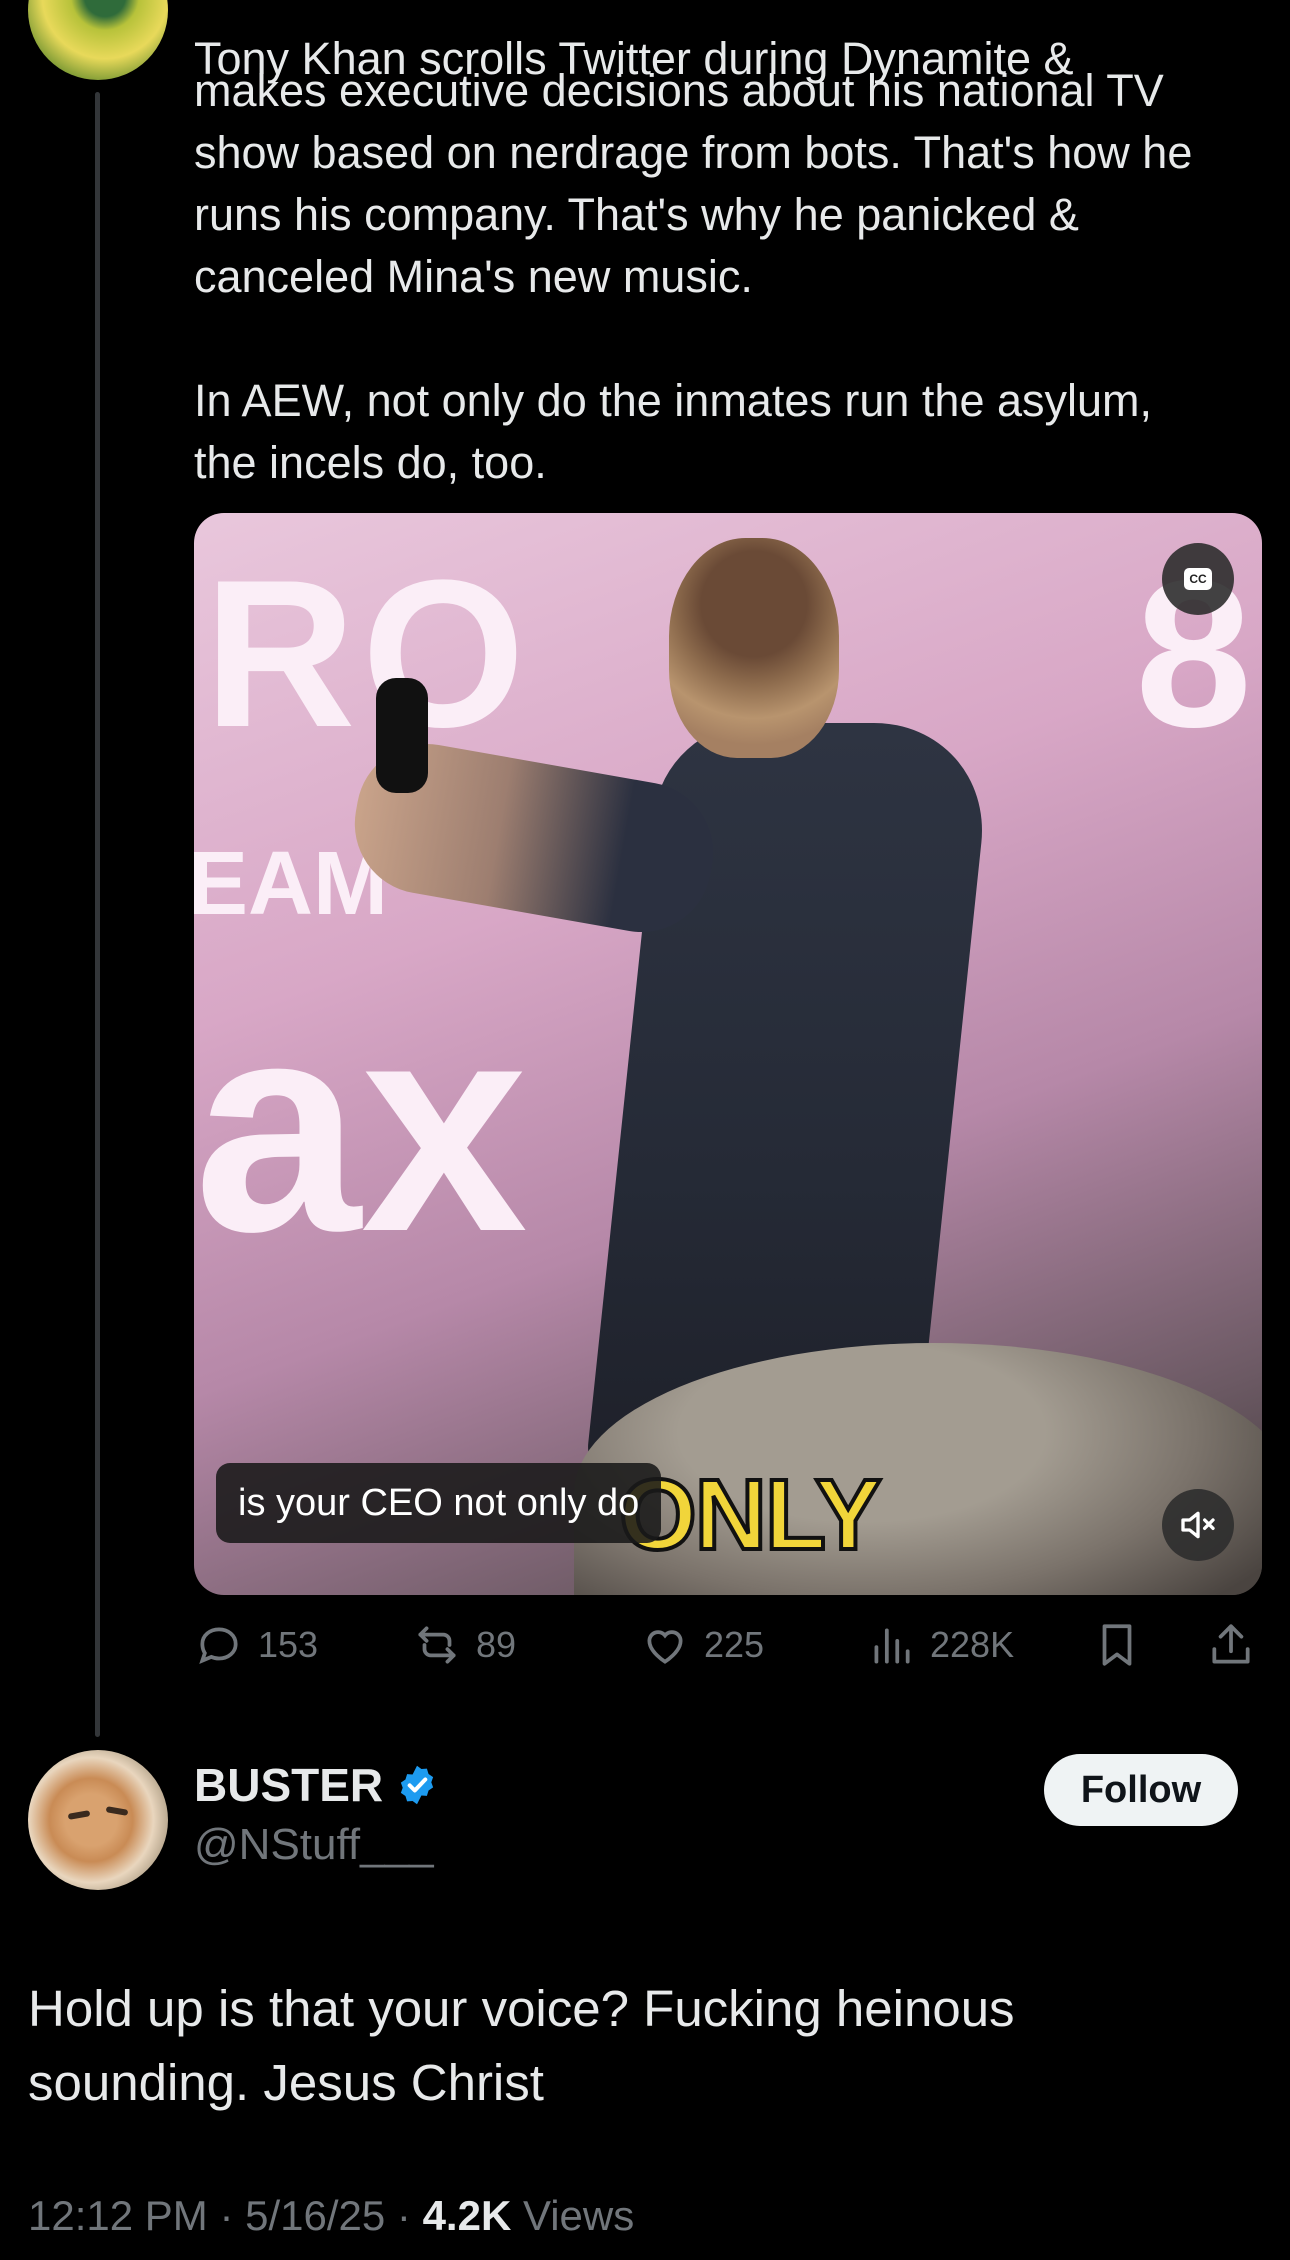  I want to click on share-icon, so click(1231, 1644).